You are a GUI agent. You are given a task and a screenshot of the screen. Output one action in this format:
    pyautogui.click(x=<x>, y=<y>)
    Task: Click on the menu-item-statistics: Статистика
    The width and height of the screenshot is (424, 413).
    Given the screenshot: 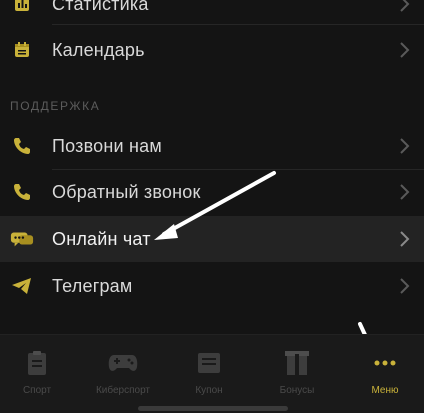 What is the action you would take?
    pyautogui.click(x=212, y=11)
    